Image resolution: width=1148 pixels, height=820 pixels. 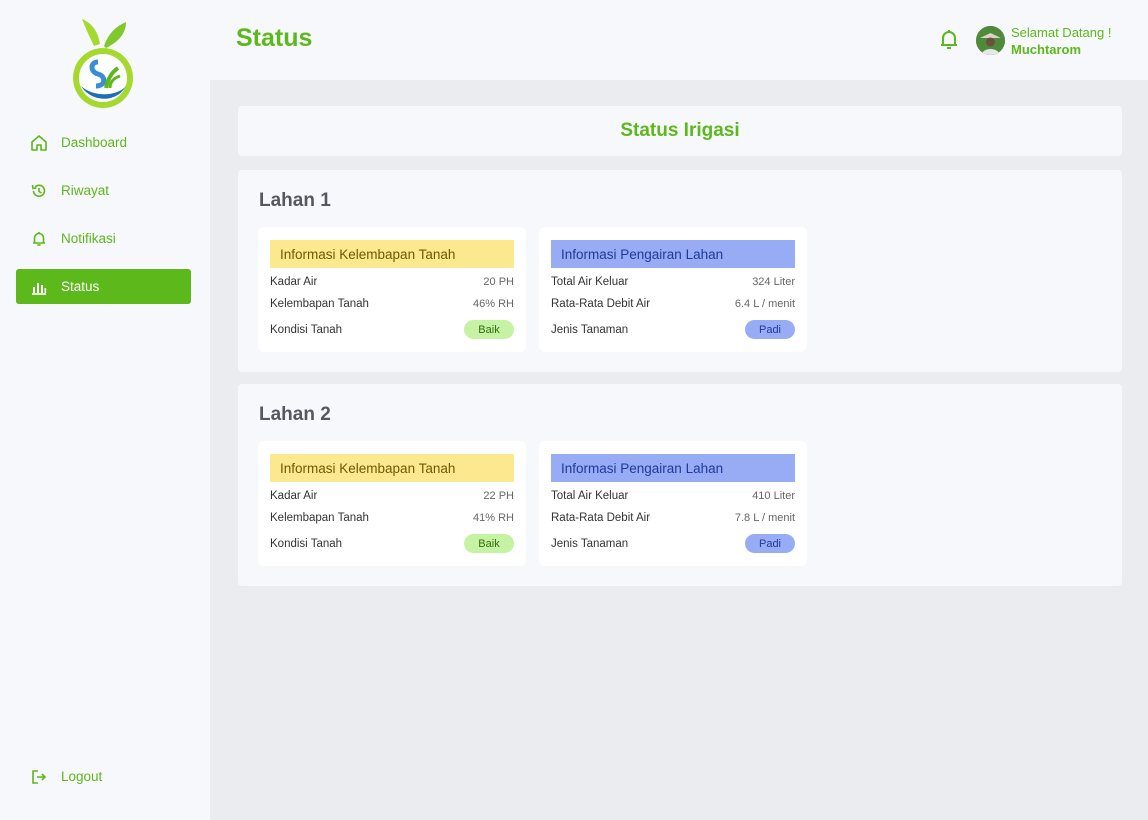 I want to click on row-value: 20 PH, so click(x=498, y=282).